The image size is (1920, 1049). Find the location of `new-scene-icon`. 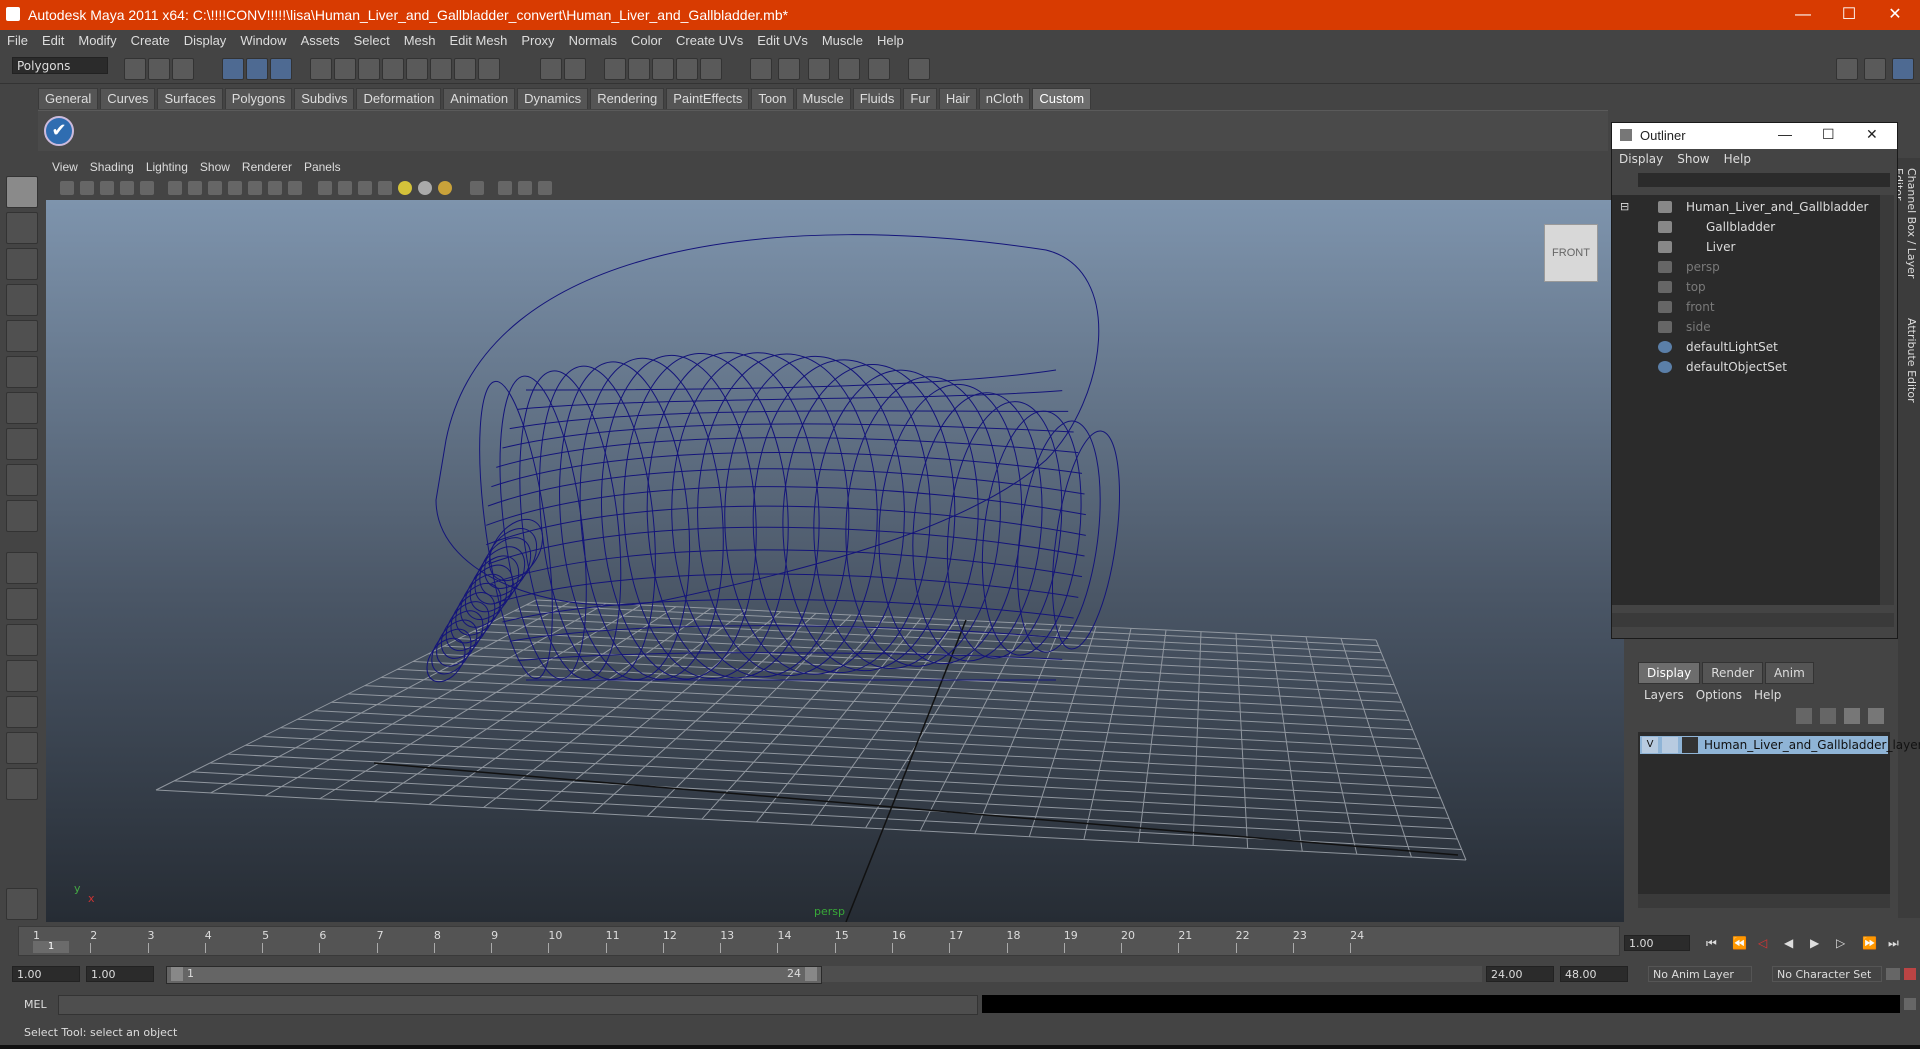

new-scene-icon is located at coordinates (135, 69).